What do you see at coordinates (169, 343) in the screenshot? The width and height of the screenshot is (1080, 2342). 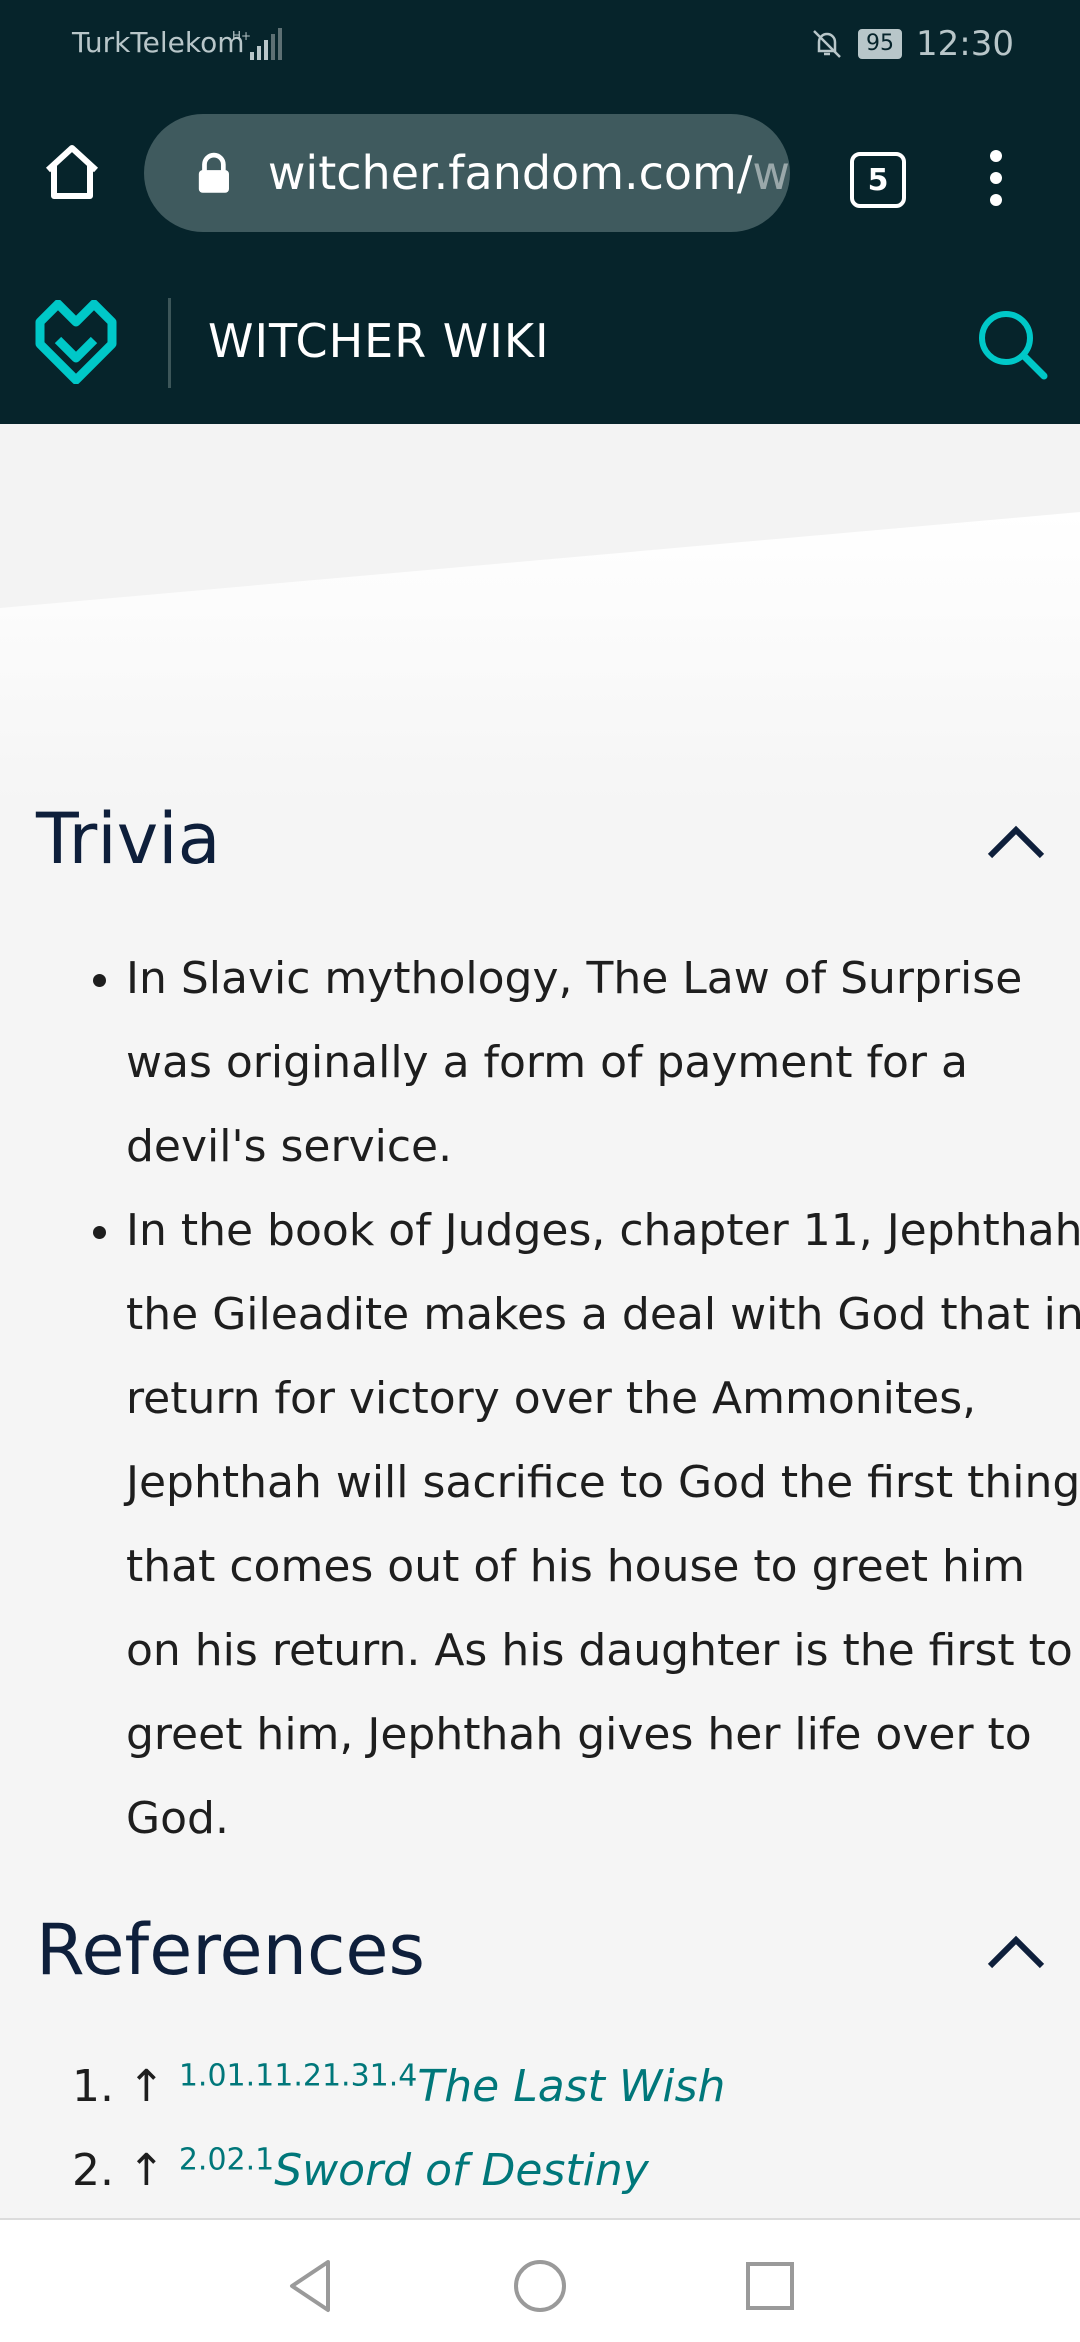 I see `header-divider` at bounding box center [169, 343].